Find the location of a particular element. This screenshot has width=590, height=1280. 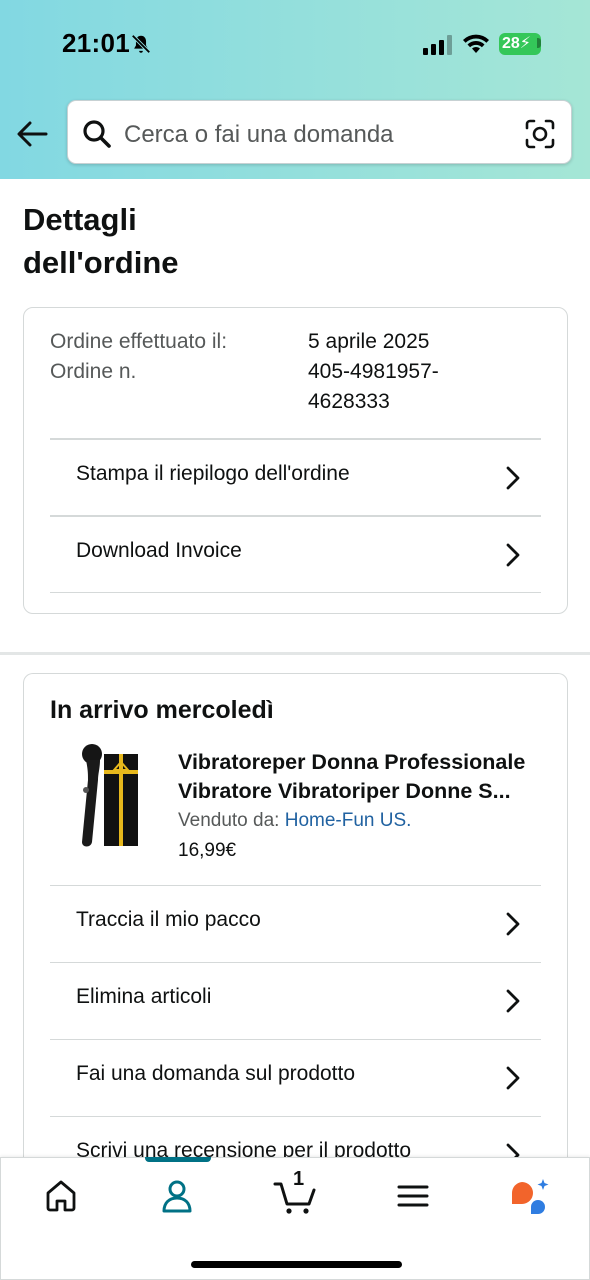

status-time: 21:01 is located at coordinates (96, 43).